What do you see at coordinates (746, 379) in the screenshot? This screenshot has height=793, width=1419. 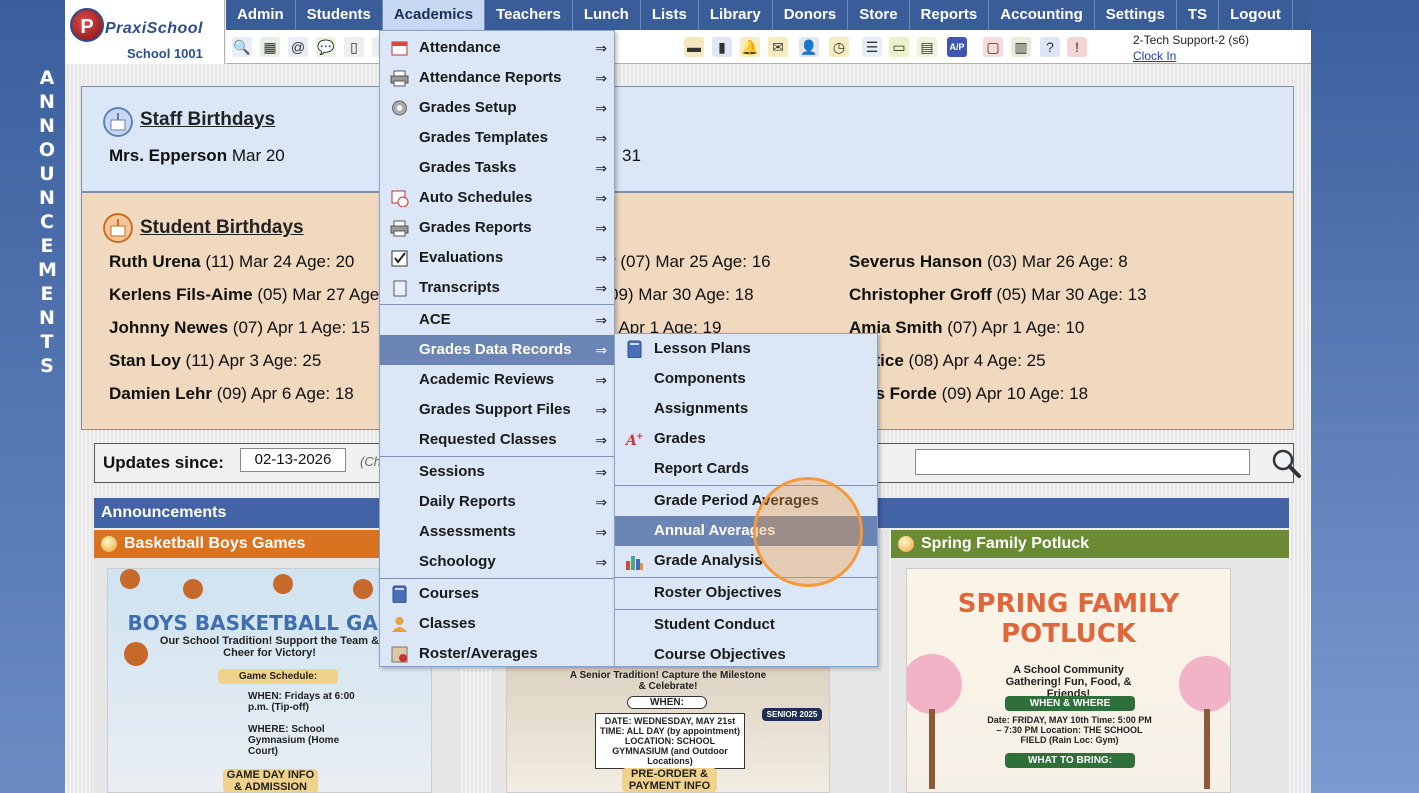 I see `submenu-item-components: Components` at bounding box center [746, 379].